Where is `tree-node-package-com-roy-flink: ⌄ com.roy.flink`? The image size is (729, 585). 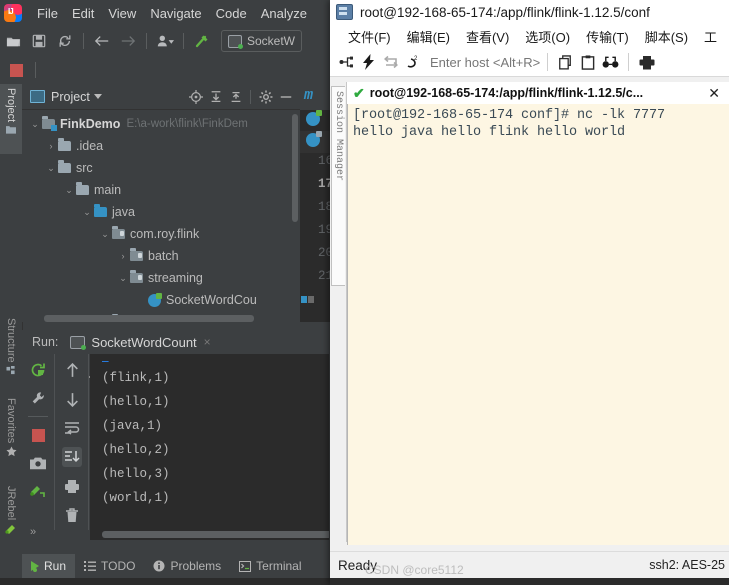 tree-node-package-com-roy-flink: ⌄ com.roy.flink is located at coordinates (161, 234).